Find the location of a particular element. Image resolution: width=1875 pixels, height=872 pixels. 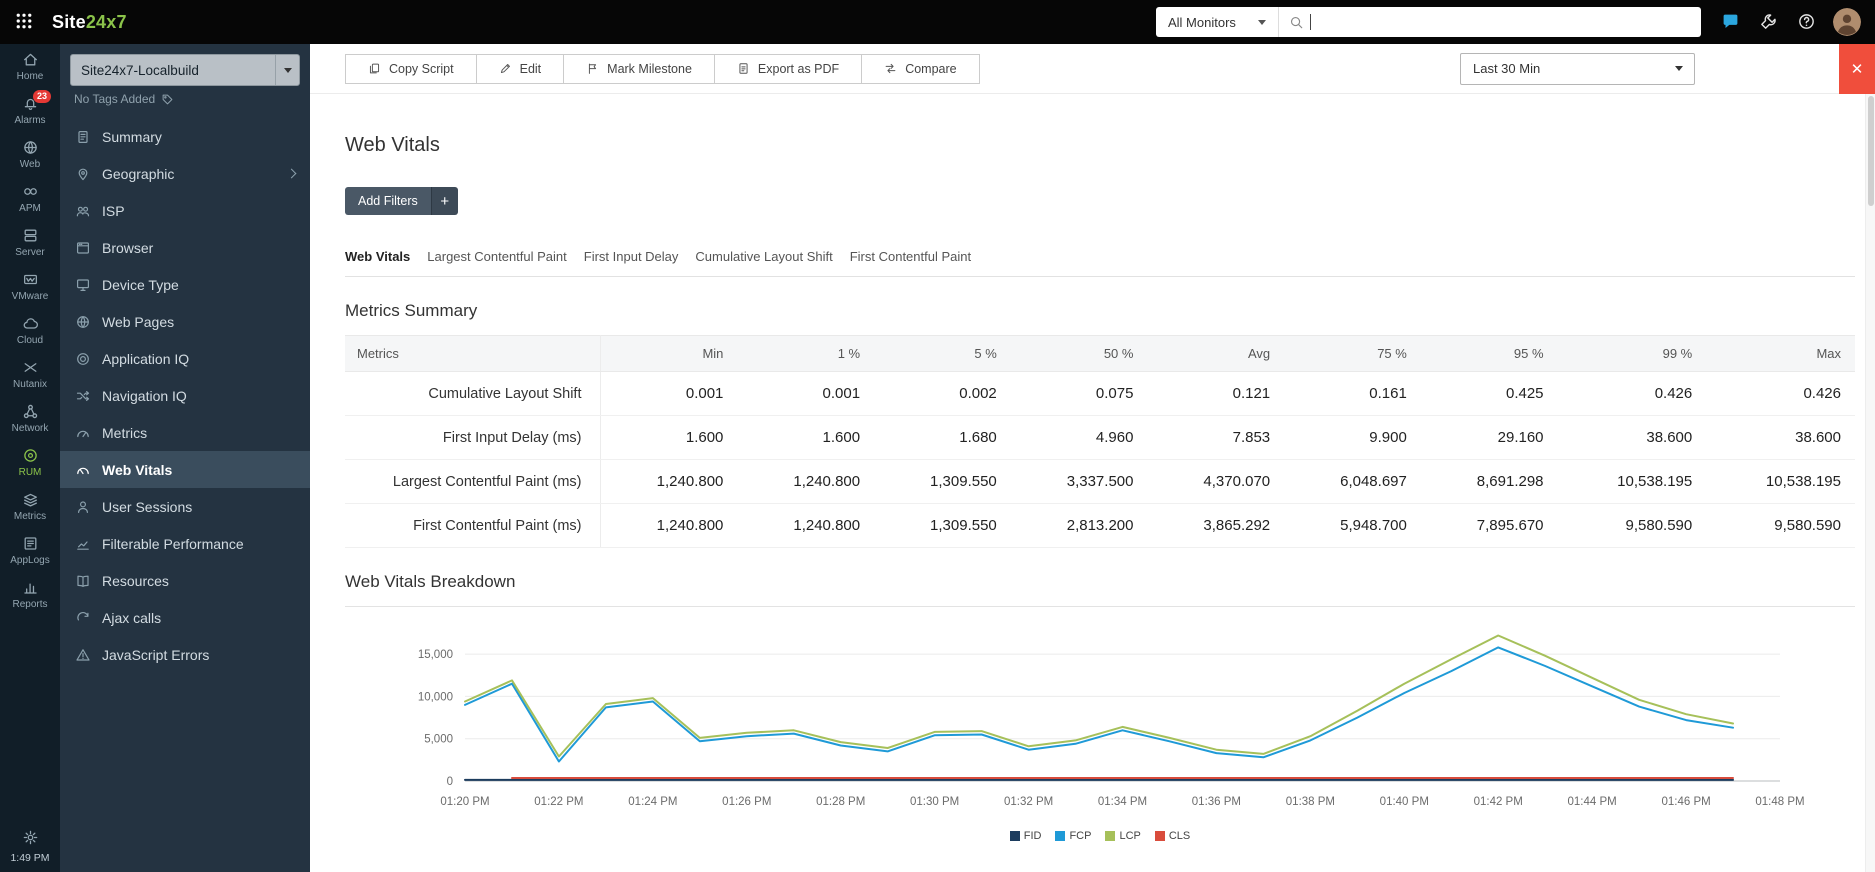

sidebar-item-label: Navigation IQ is located at coordinates (144, 395).